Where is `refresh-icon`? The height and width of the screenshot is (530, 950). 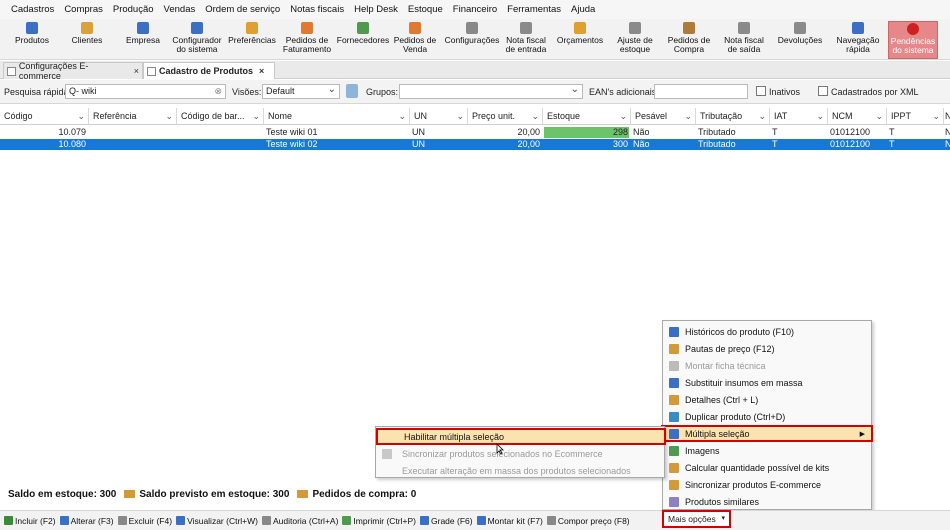 refresh-icon is located at coordinates (352, 91).